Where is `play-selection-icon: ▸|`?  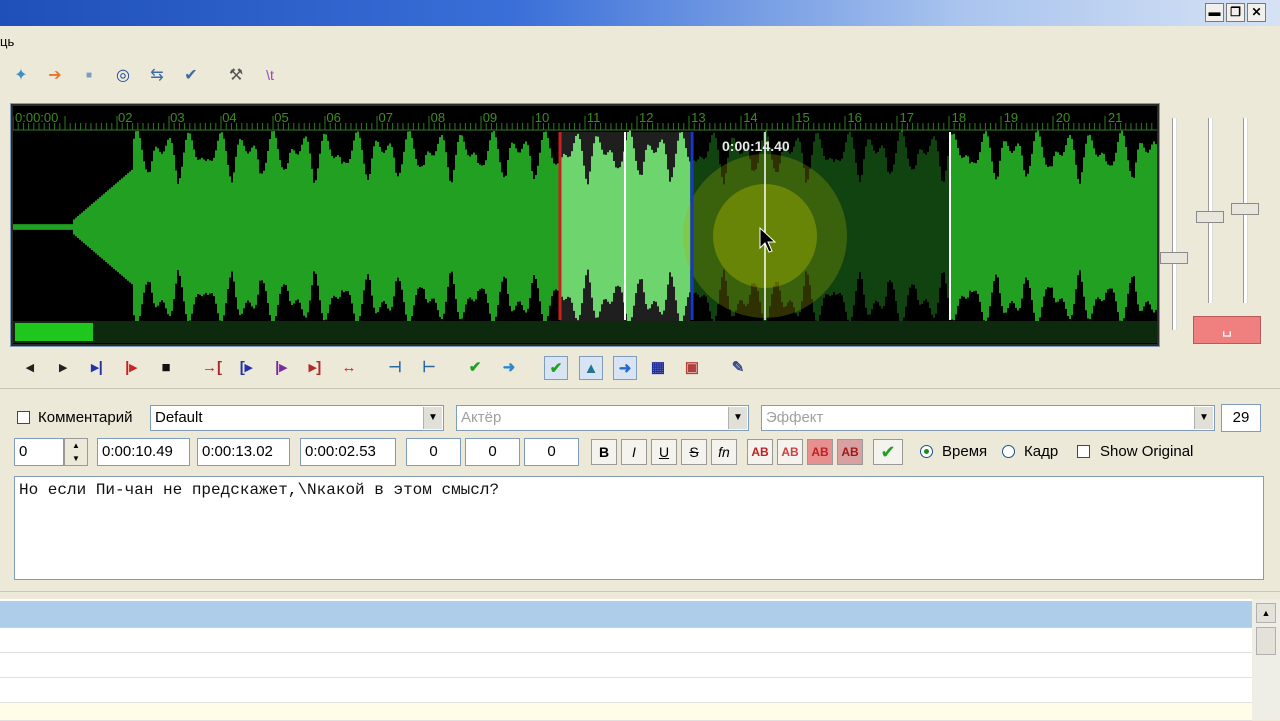 play-selection-icon: ▸| is located at coordinates (97, 367).